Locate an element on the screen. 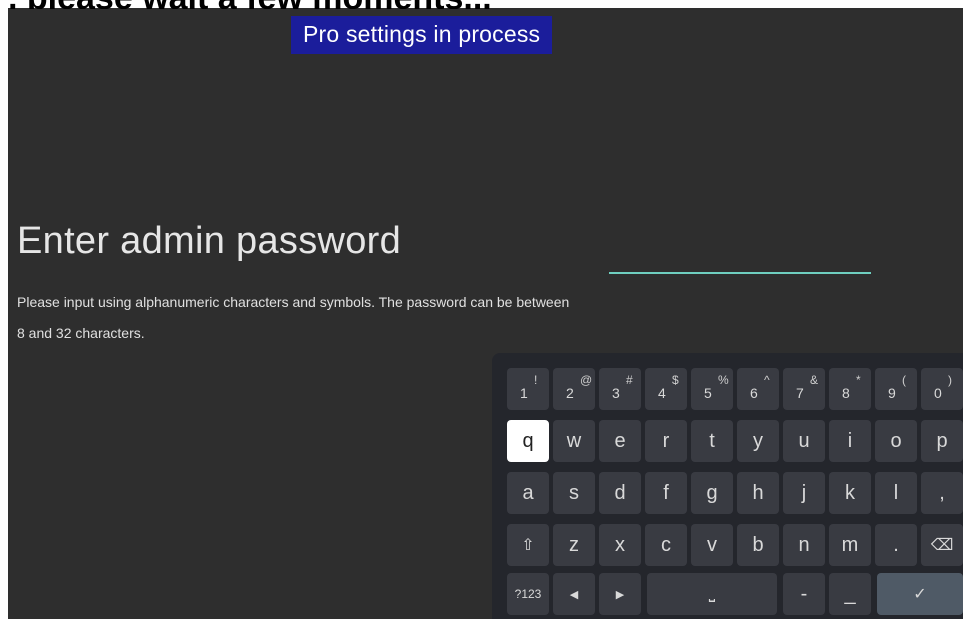  key-6: 6 ^ is located at coordinates (758, 389).